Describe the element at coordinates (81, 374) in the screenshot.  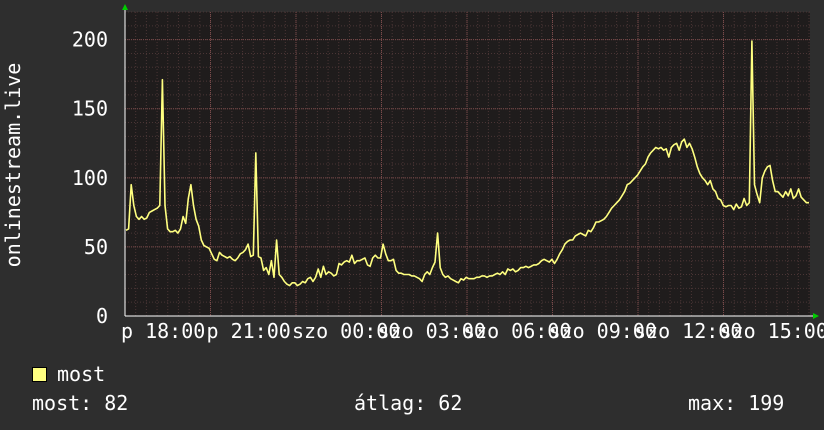
I see `legend-label: most` at that location.